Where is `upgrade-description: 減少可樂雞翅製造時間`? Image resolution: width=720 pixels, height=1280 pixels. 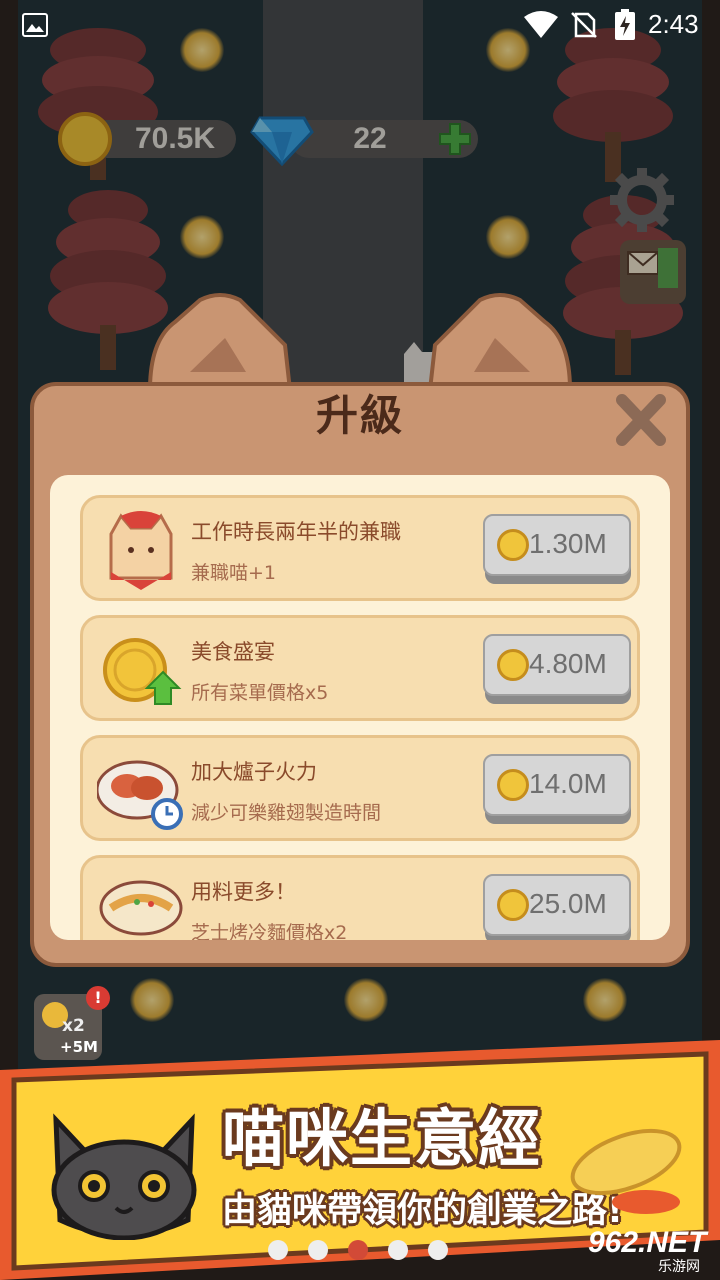
upgrade-description: 減少可樂雞翅製造時間 is located at coordinates (286, 813).